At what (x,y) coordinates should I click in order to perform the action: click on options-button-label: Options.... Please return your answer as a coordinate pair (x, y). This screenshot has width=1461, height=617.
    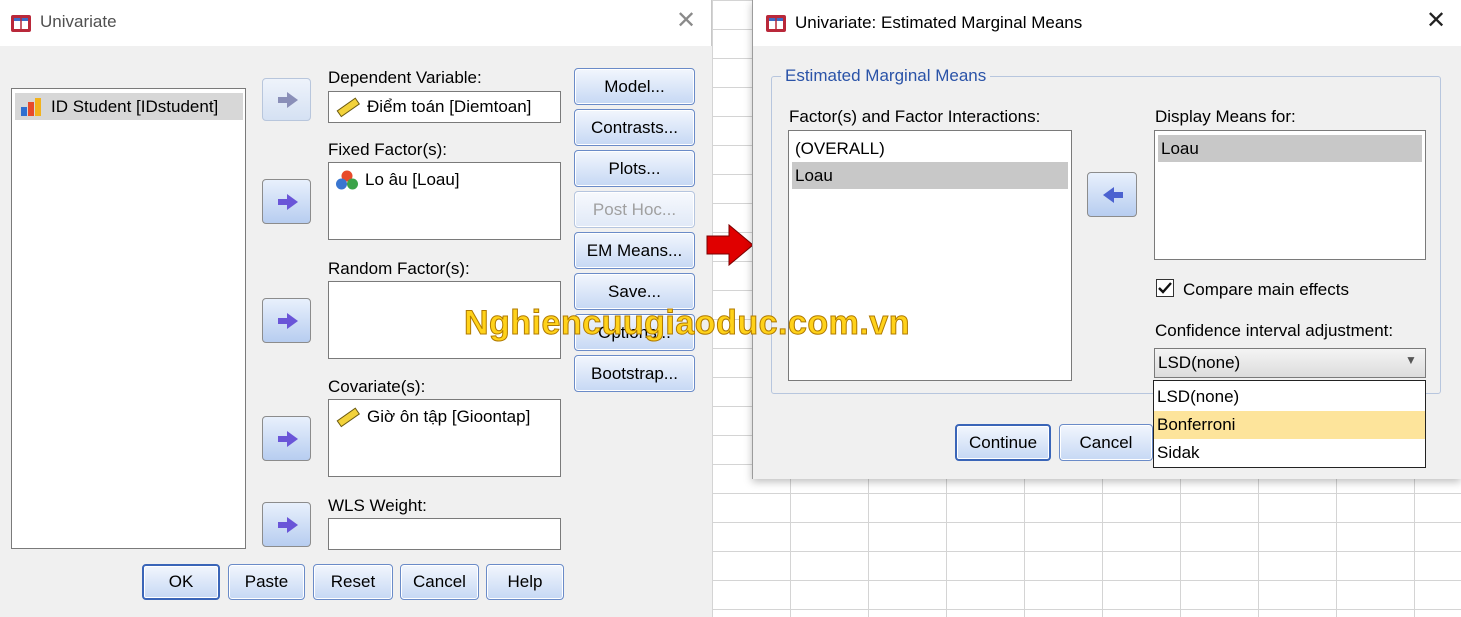
    Looking at the image, I should click on (634, 332).